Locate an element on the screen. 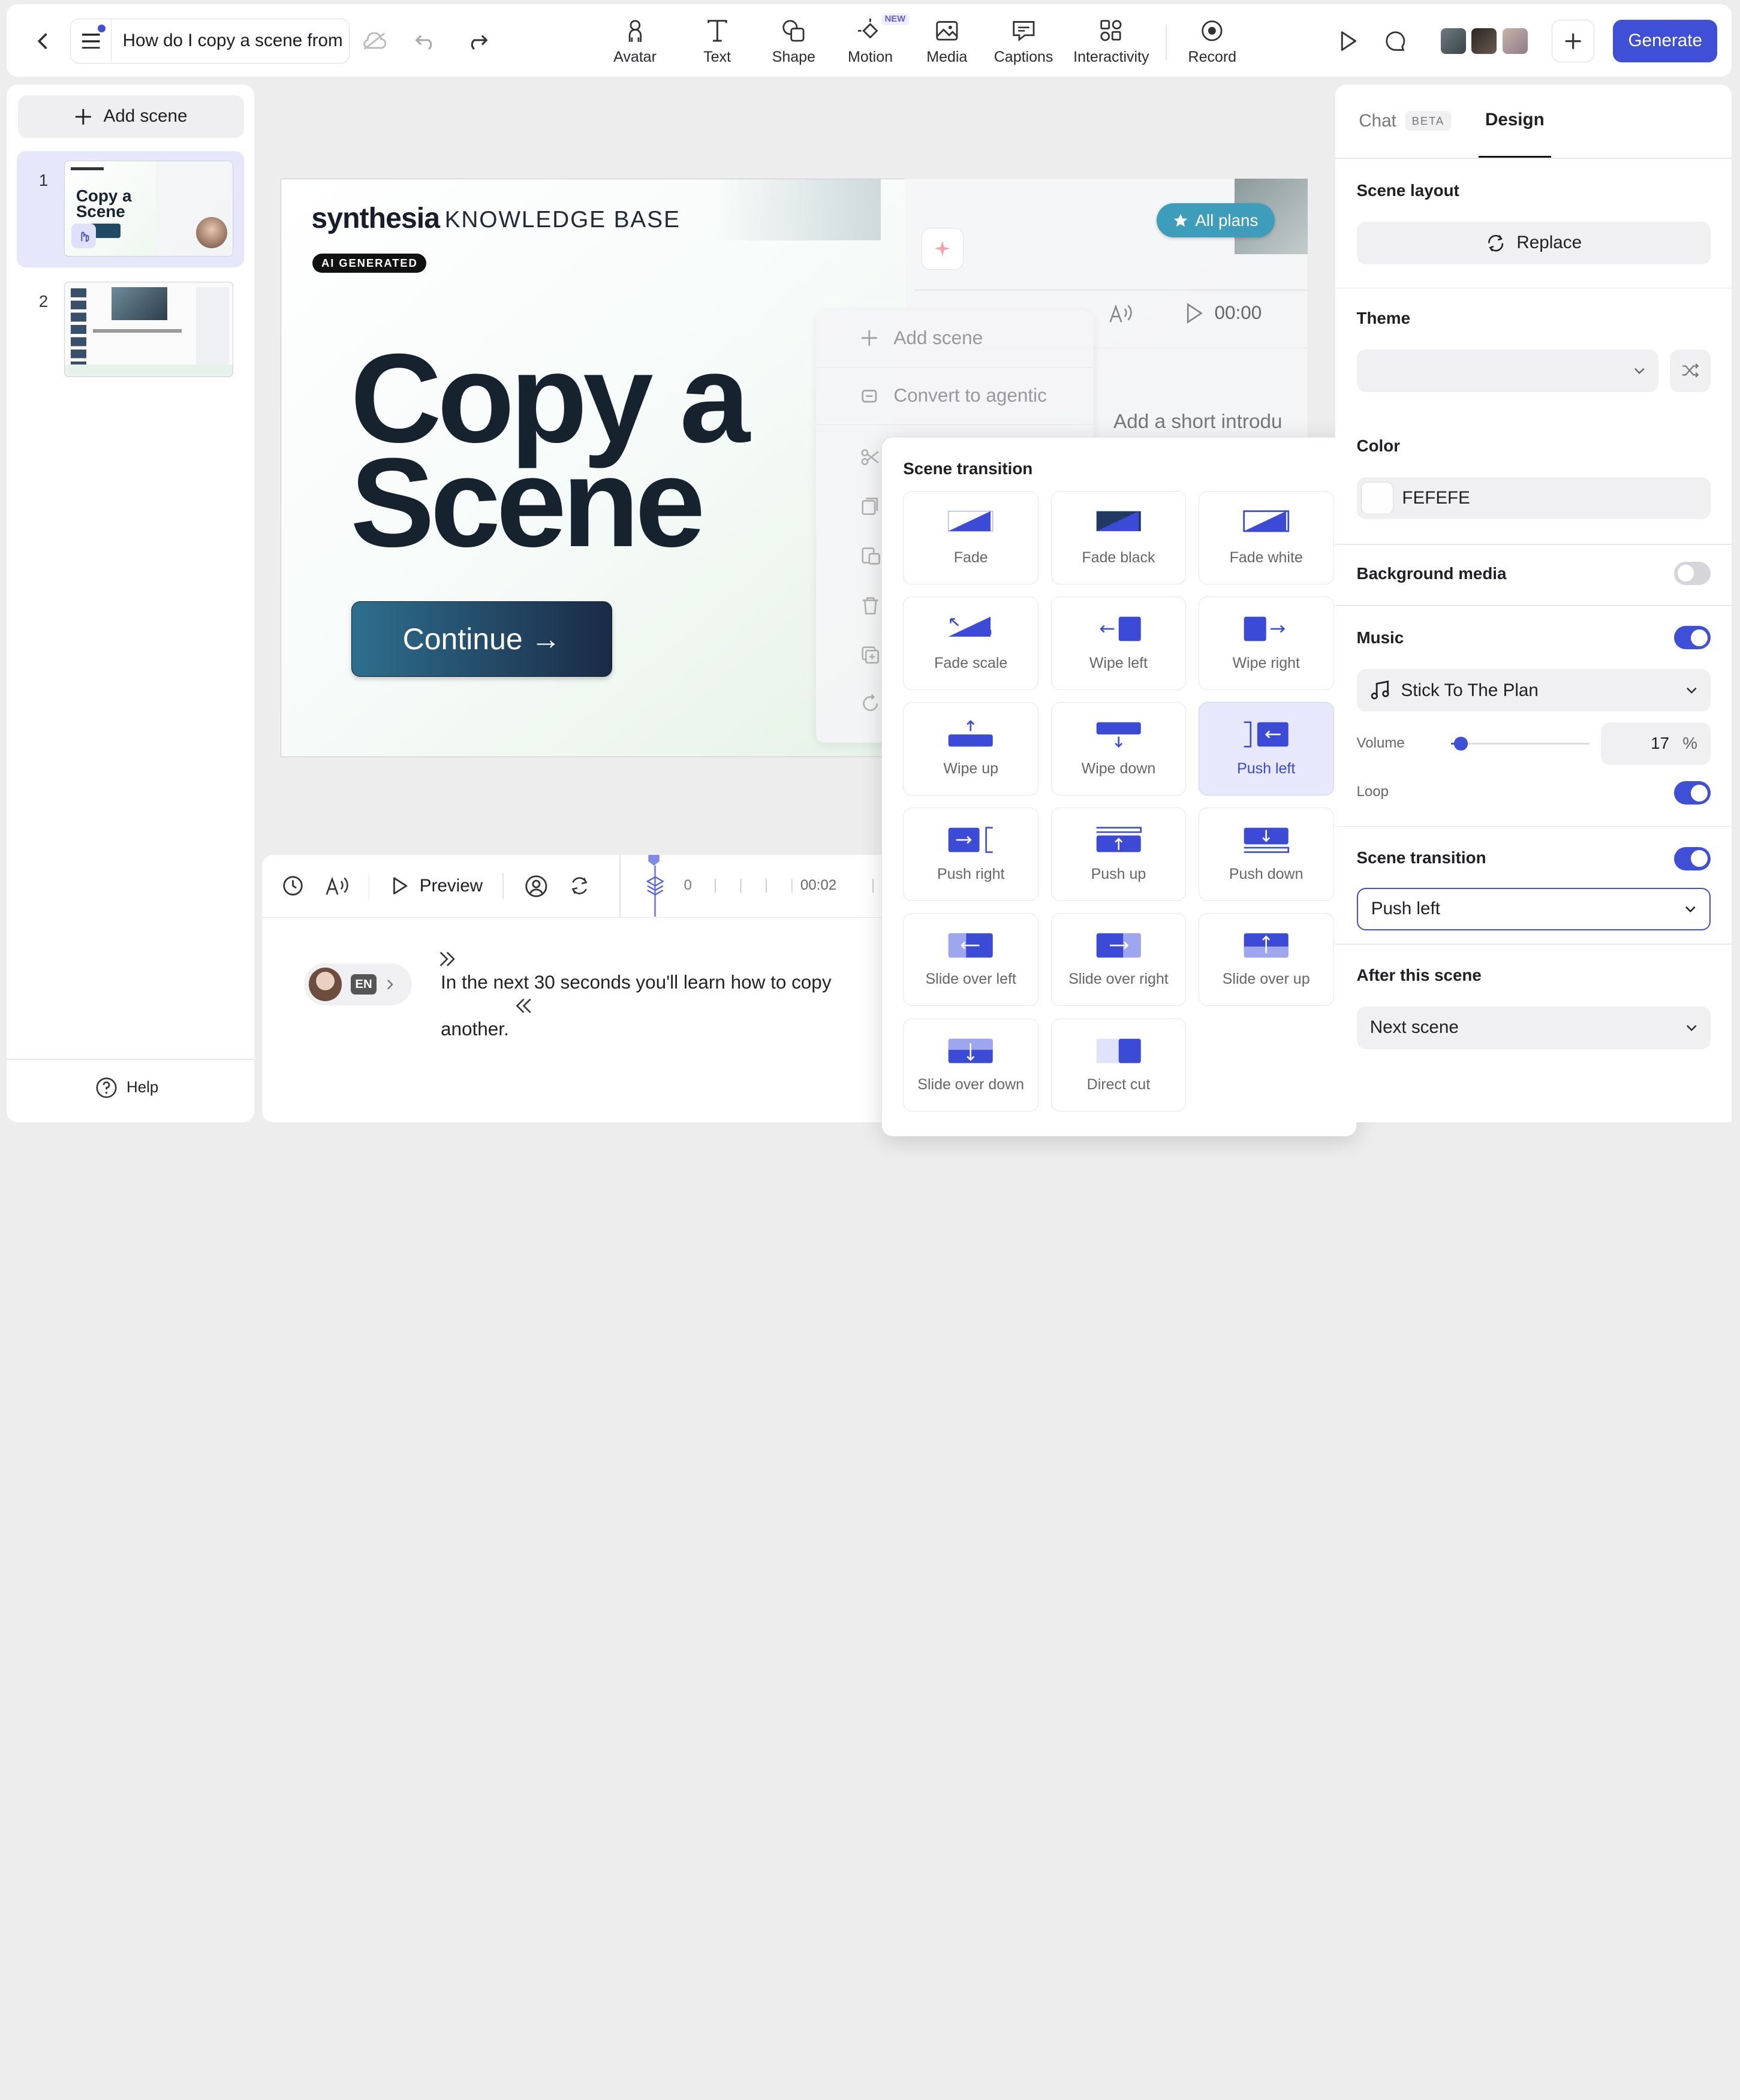 Image resolution: width=1740 pixels, height=2100 pixels. transition-option-slide-over-down: Slide over down is located at coordinates (971, 1065).